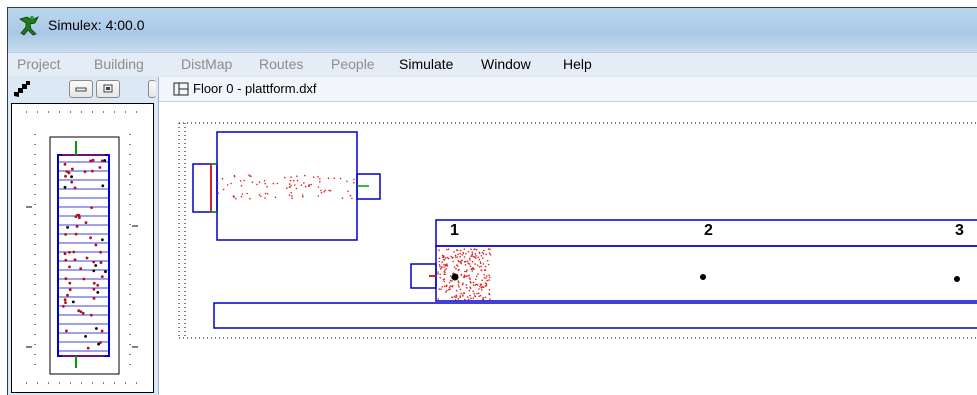 The image size is (977, 395). Describe the element at coordinates (206, 64) in the screenshot. I see `menu-distmap: DistMap` at that location.